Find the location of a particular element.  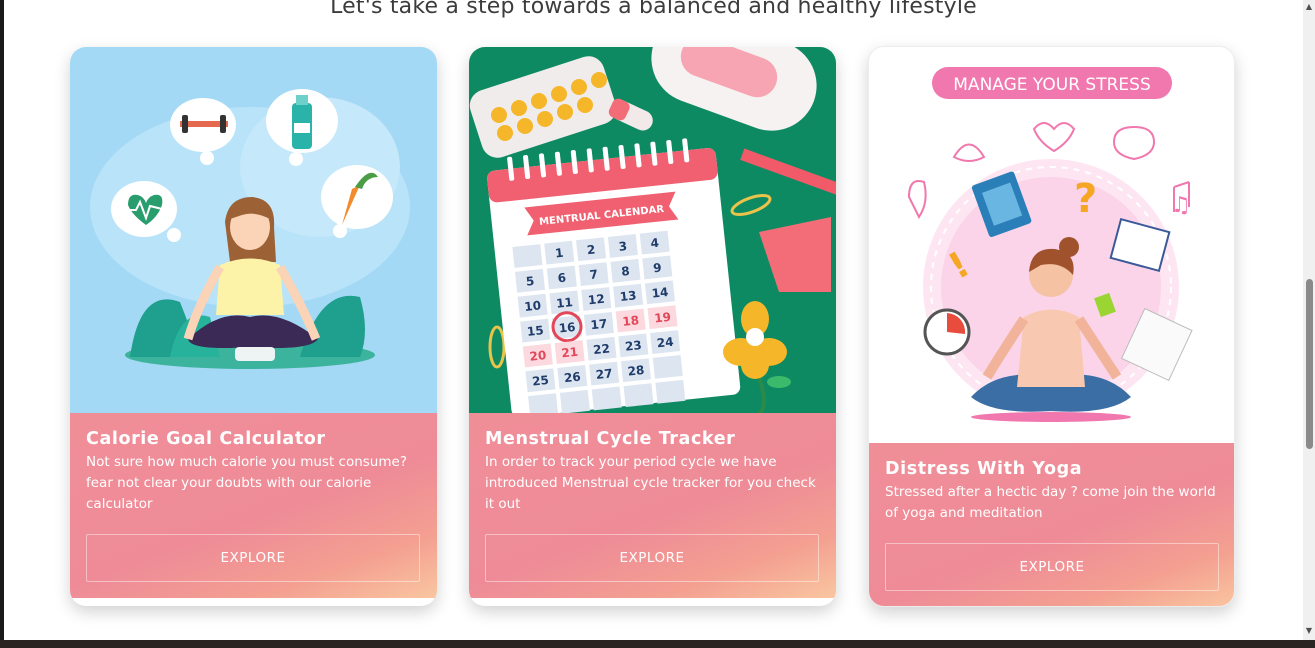

vertical-scrollbar: ▲ ▼ is located at coordinates (1309, 320).